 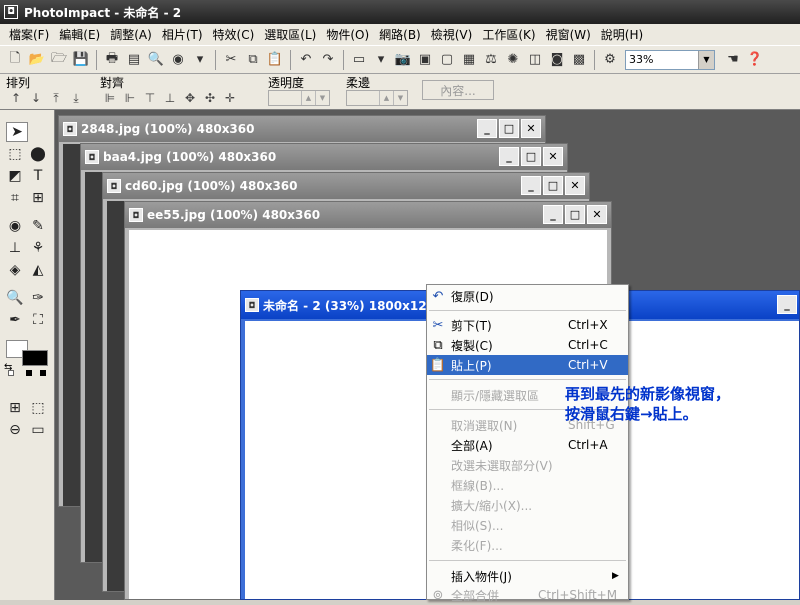 I want to click on scanner-dropdown-icon: ▾, so click(x=381, y=60).